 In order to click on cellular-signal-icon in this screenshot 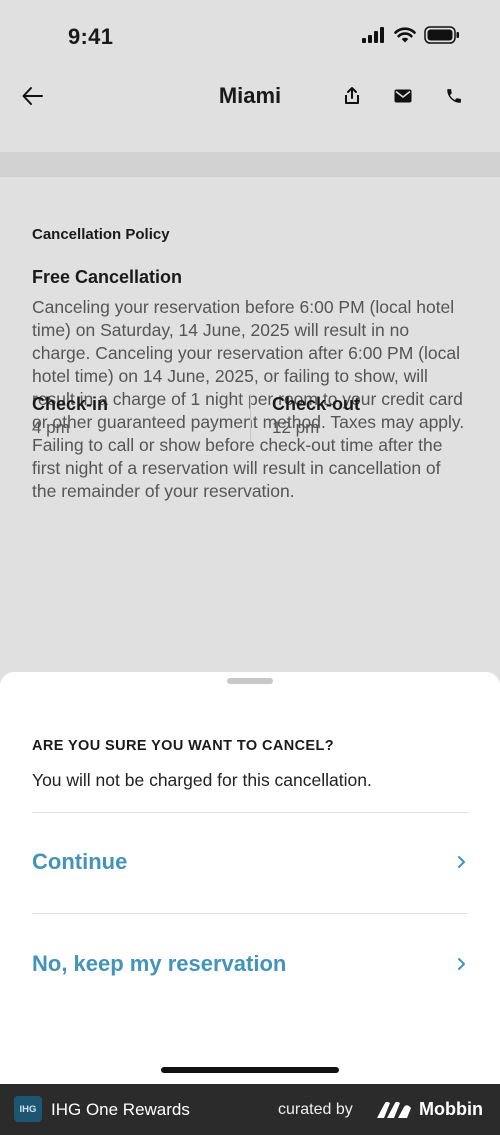, I will do `click(373, 35)`.